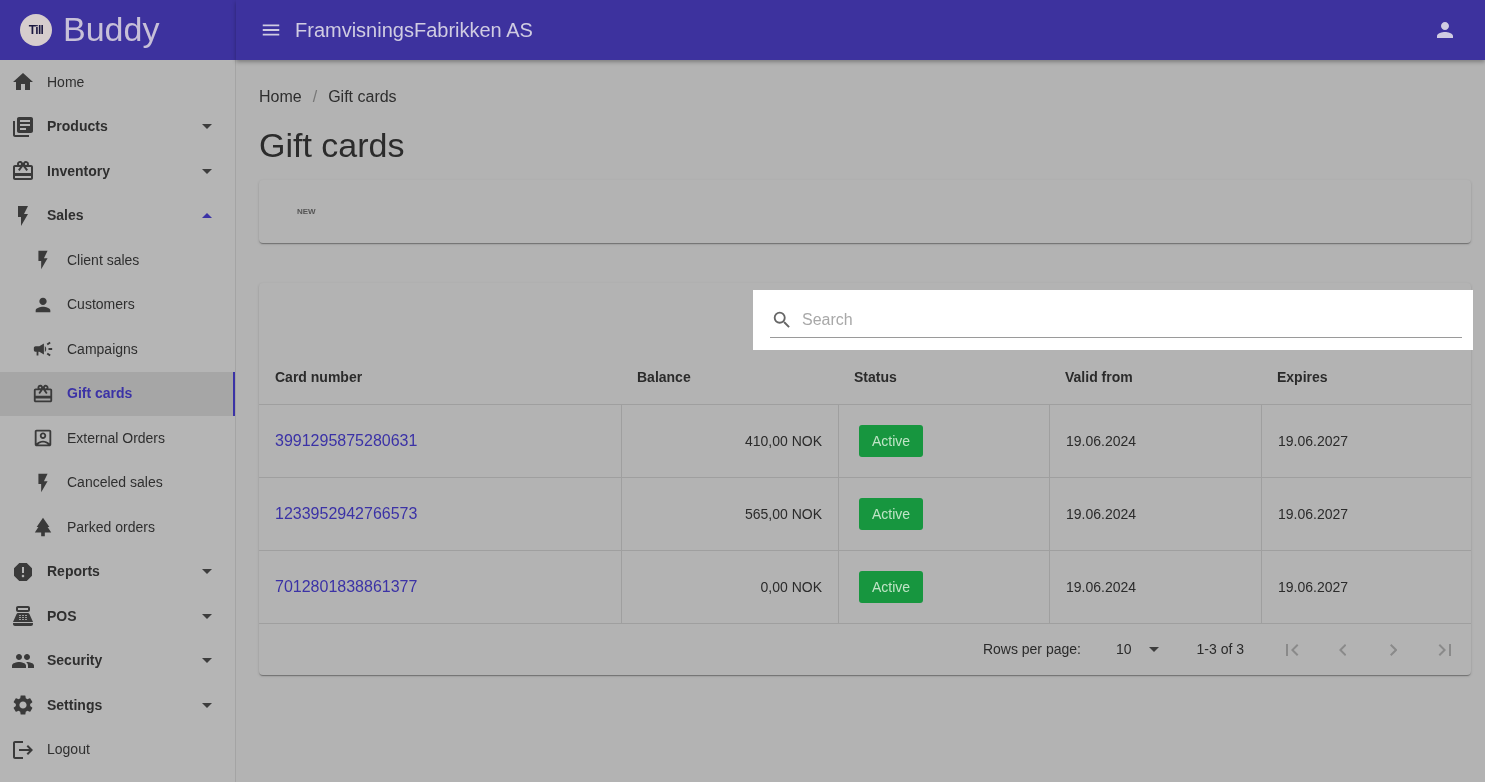 This screenshot has width=1485, height=782. Describe the element at coordinates (111, 30) in the screenshot. I see `app-name: Buddy` at that location.